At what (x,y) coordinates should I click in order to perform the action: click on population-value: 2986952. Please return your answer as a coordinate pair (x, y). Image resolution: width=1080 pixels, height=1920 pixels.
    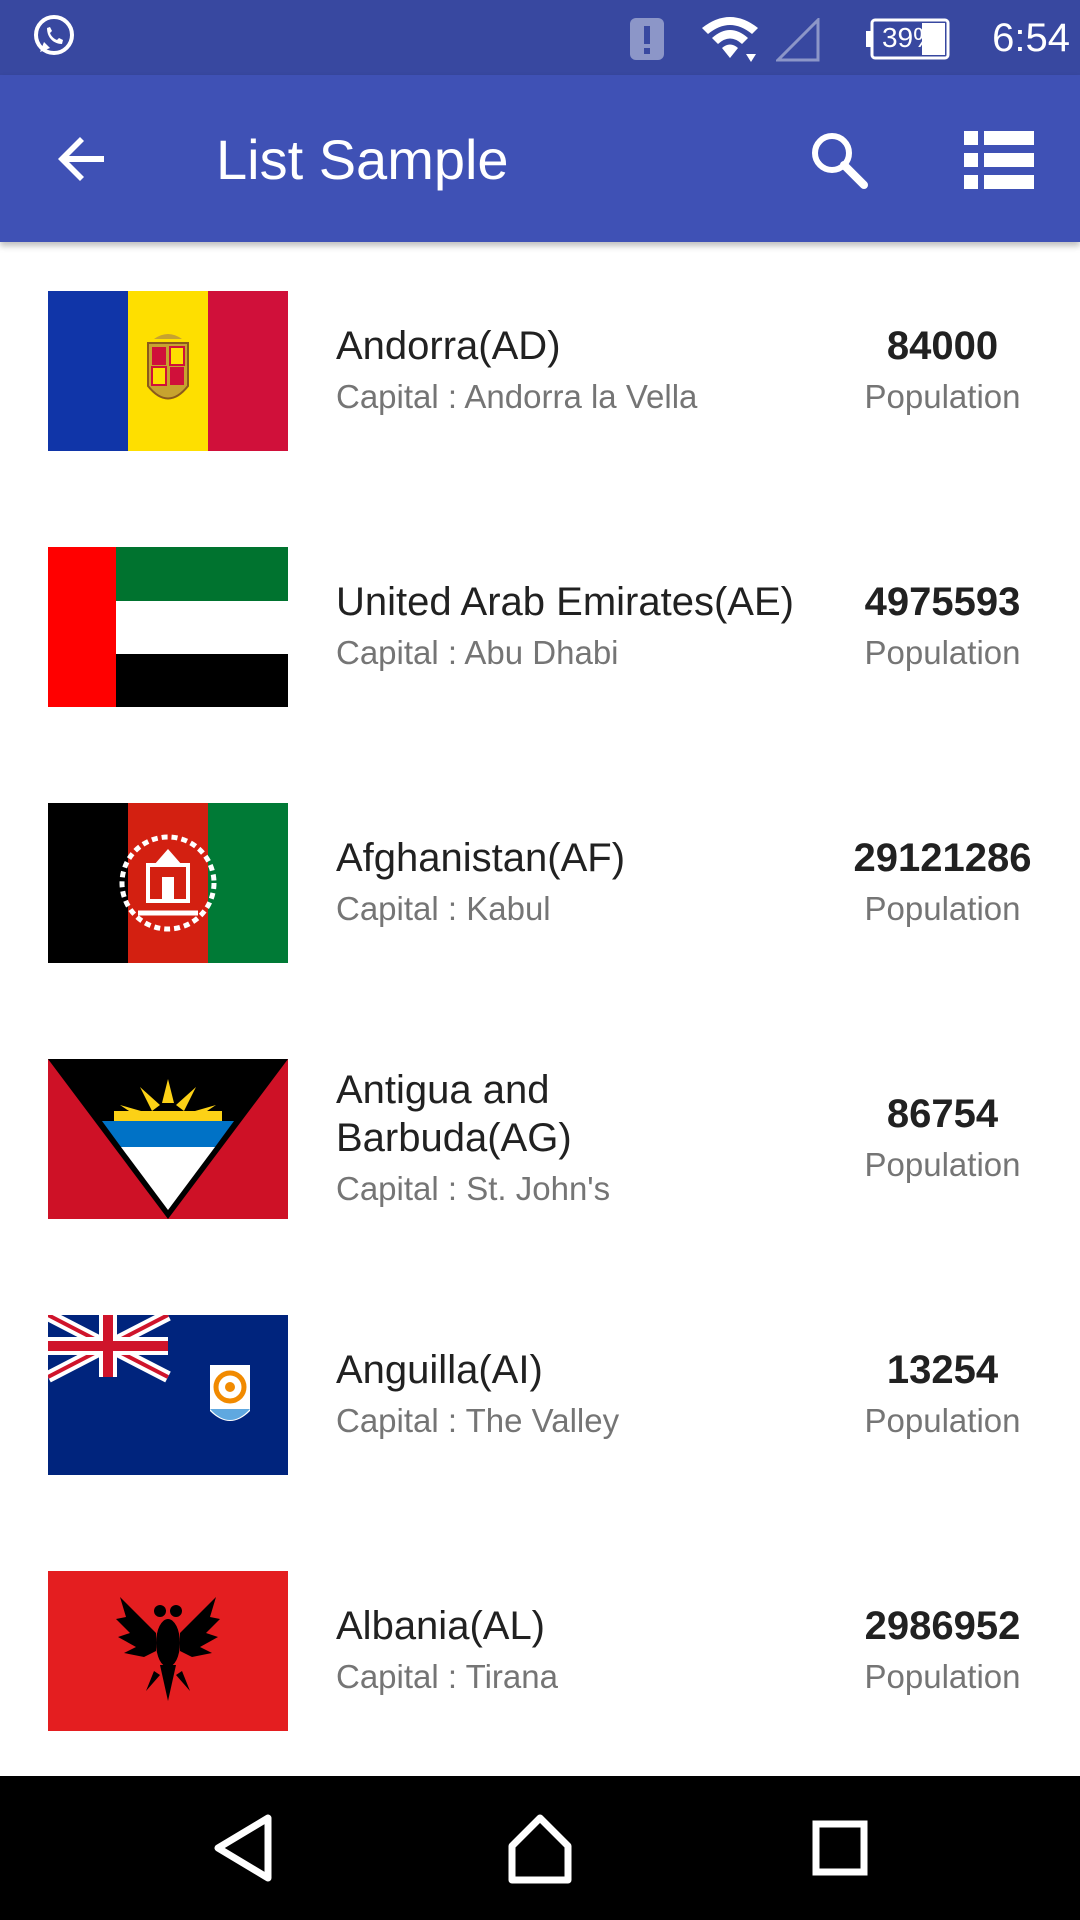
    Looking at the image, I should click on (942, 1626).